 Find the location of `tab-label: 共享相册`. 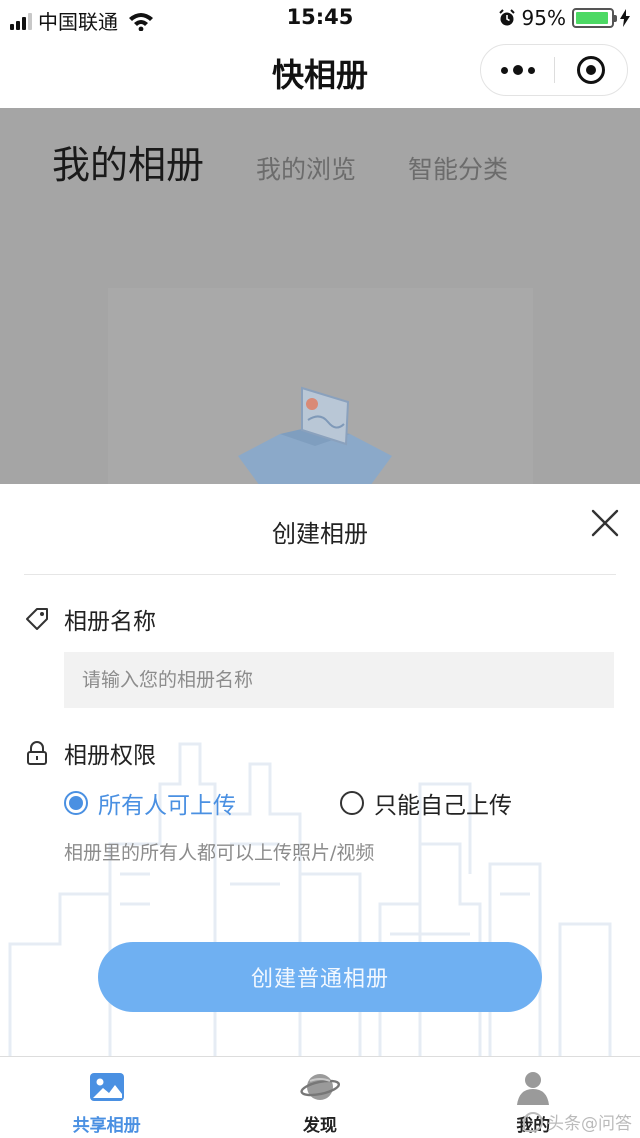

tab-label: 共享相册 is located at coordinates (106, 1126).